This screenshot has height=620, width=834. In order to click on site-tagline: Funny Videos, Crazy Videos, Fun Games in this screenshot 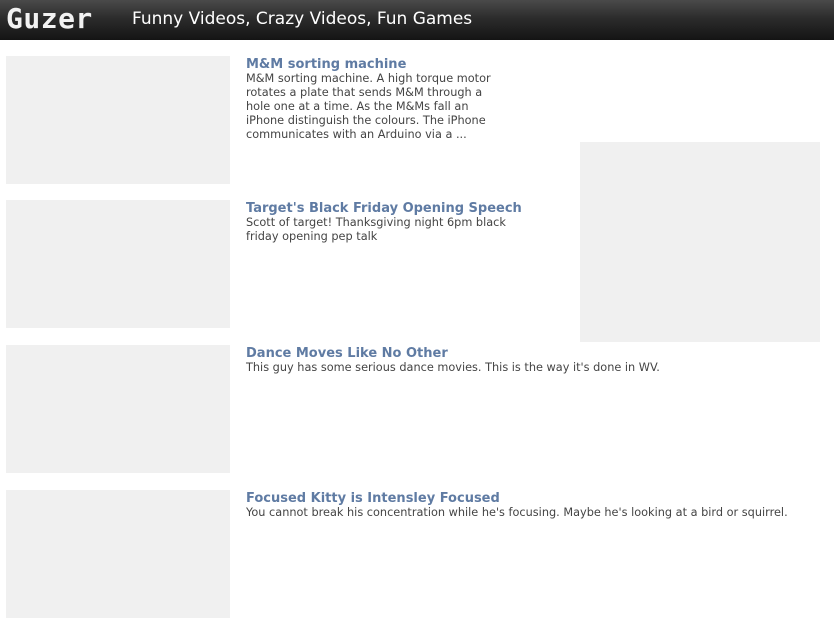, I will do `click(302, 19)`.